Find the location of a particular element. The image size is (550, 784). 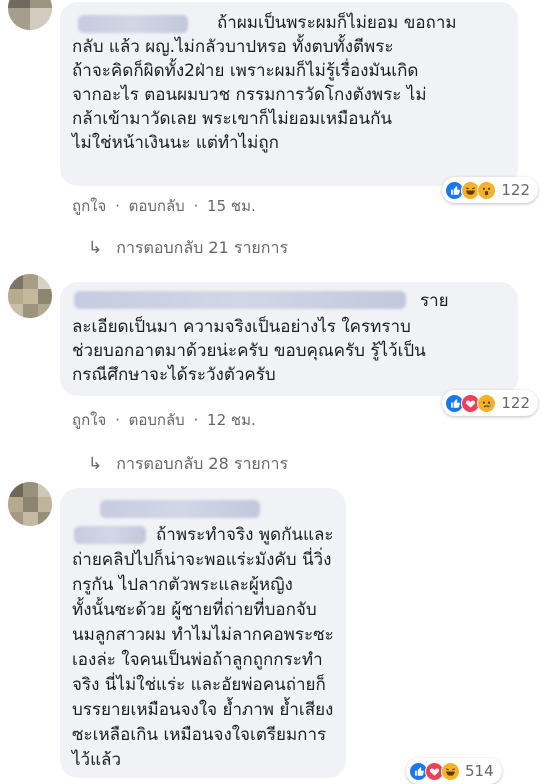

comment-actions: ถูกใจ · ตอบกลับ · 15 ชม. is located at coordinates (166, 206).